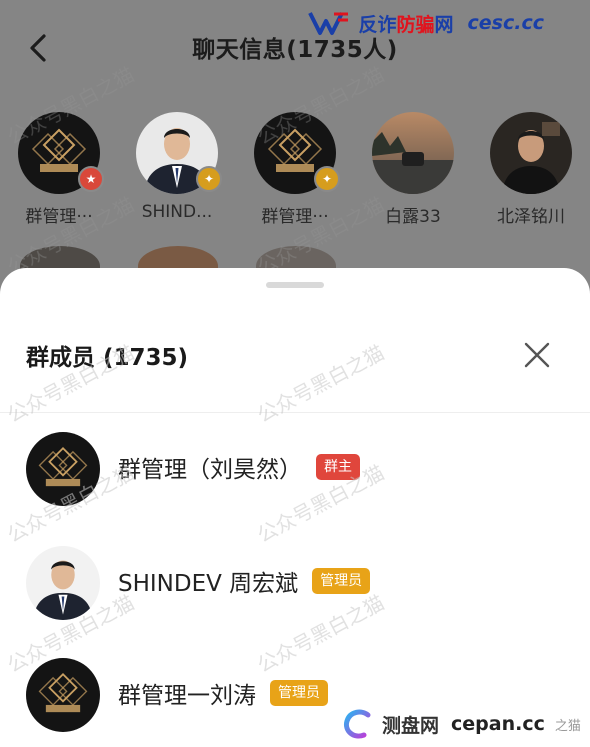 The height and width of the screenshot is (747, 590). Describe the element at coordinates (357, 724) in the screenshot. I see `brand-c-icon` at that location.